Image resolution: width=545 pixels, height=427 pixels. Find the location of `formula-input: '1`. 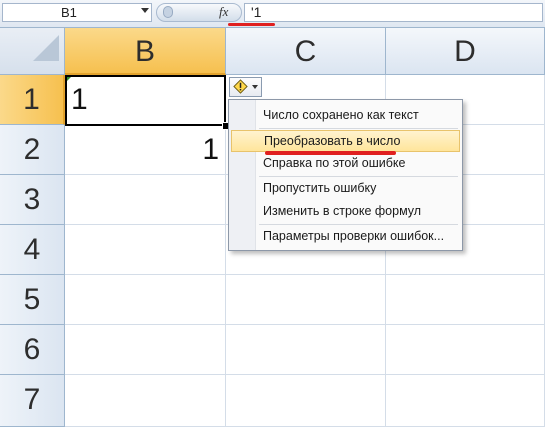

formula-input: '1 is located at coordinates (393, 12).